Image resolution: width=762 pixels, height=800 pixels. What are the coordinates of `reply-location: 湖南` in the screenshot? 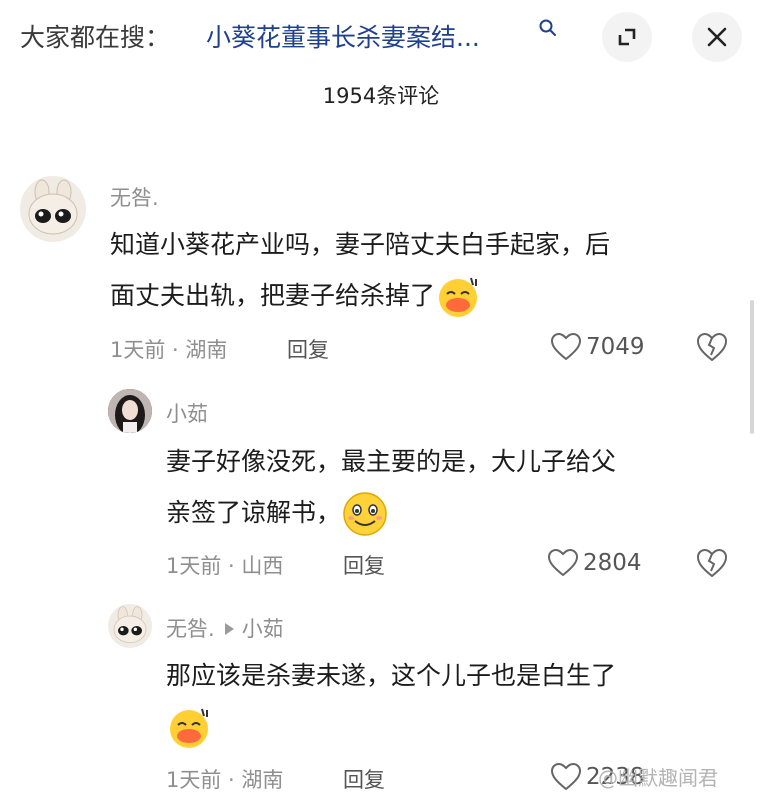 It's located at (262, 780).